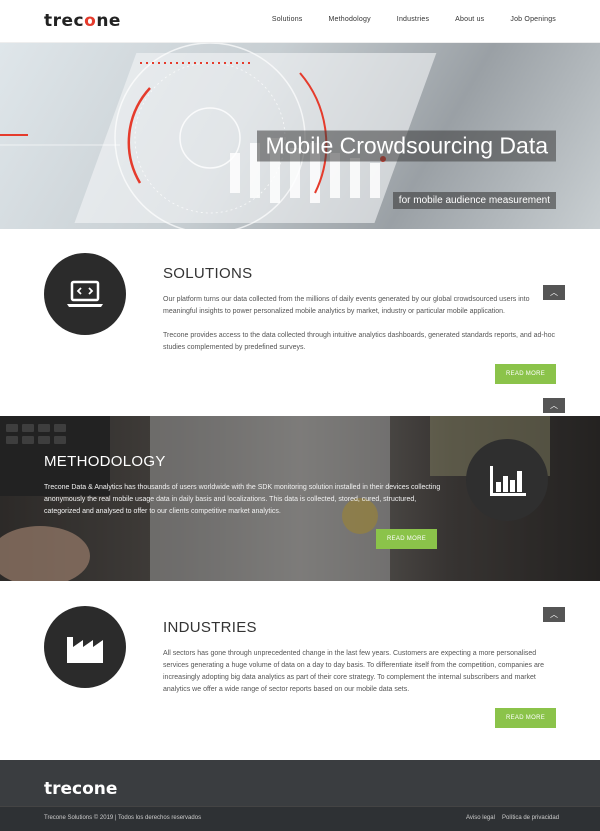 The width and height of the screenshot is (600, 831). What do you see at coordinates (480, 818) in the screenshot?
I see `legal-notice-link: Aviso legal` at bounding box center [480, 818].